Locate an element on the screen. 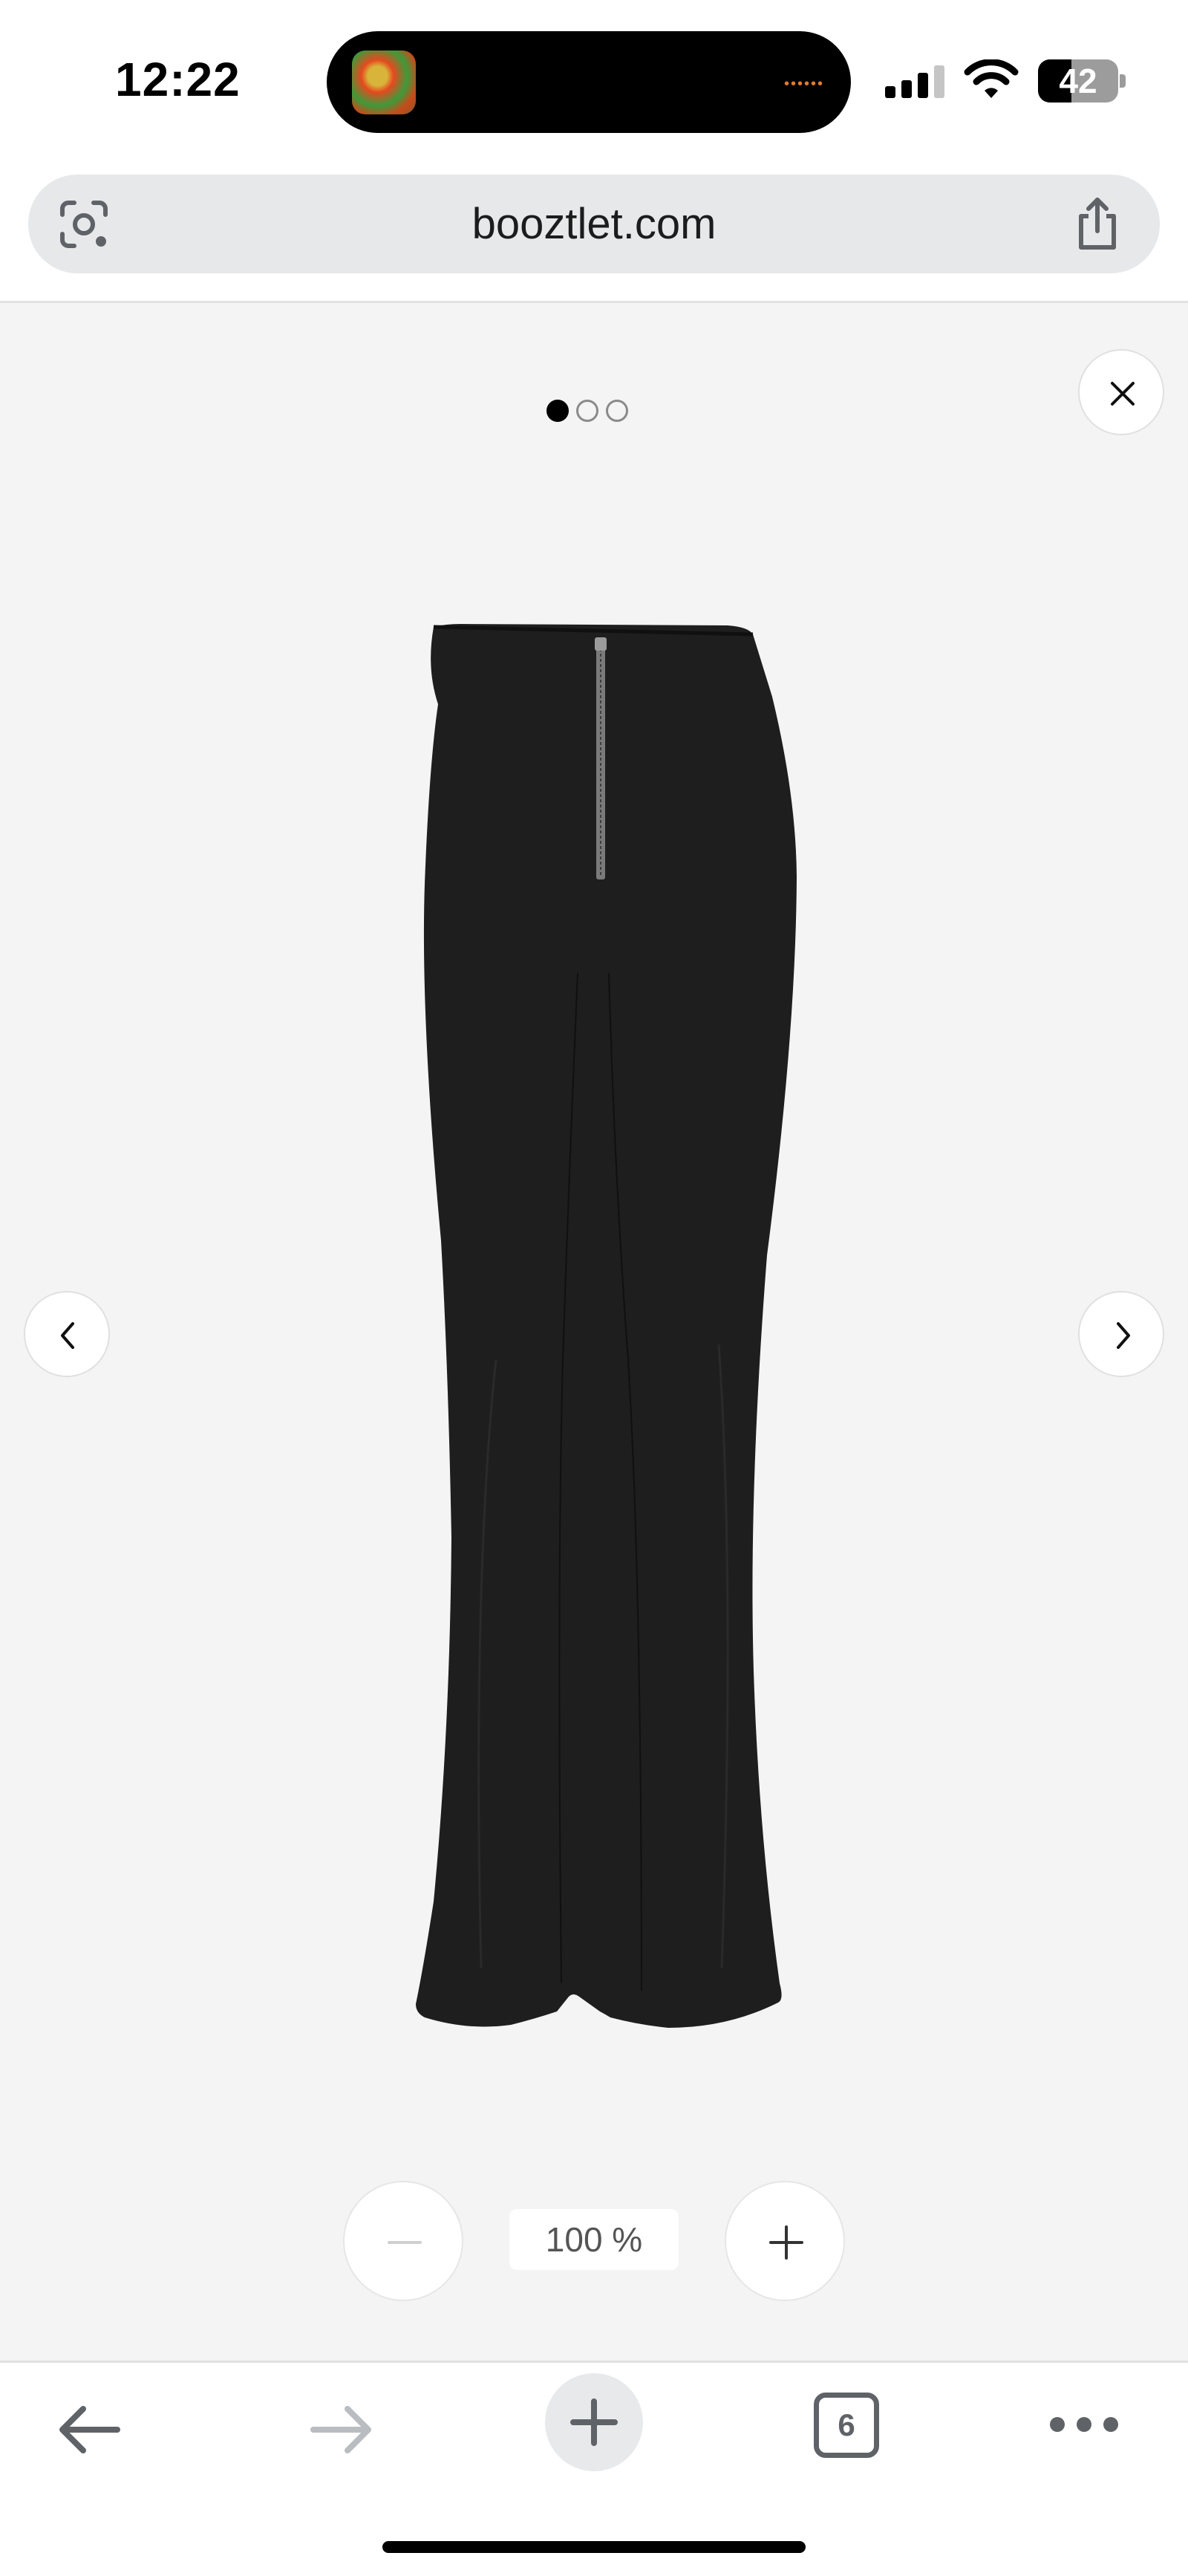 Image resolution: width=1188 pixels, height=2576 pixels. new-tab-plus-icon is located at coordinates (594, 2422).